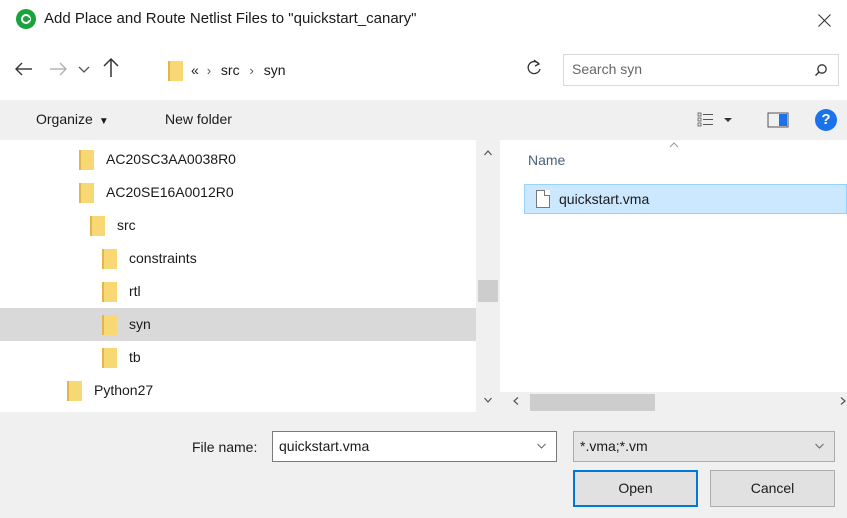 This screenshot has width=847, height=518. What do you see at coordinates (488, 276) in the screenshot?
I see `tree-vertical-scrollbar` at bounding box center [488, 276].